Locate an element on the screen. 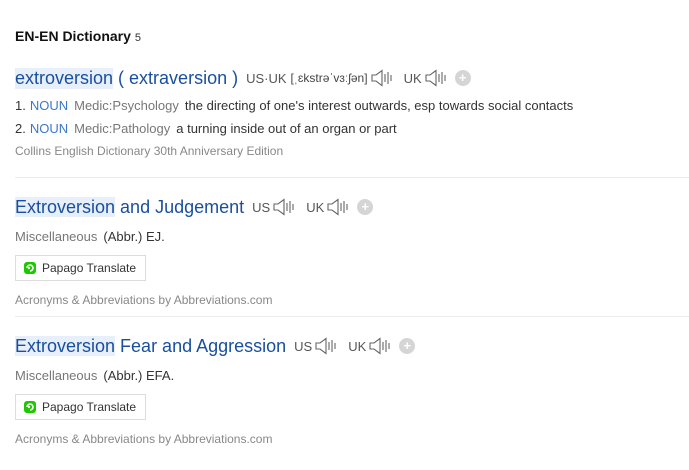  section-title-label: EN-EN Dictionary is located at coordinates (73, 36).